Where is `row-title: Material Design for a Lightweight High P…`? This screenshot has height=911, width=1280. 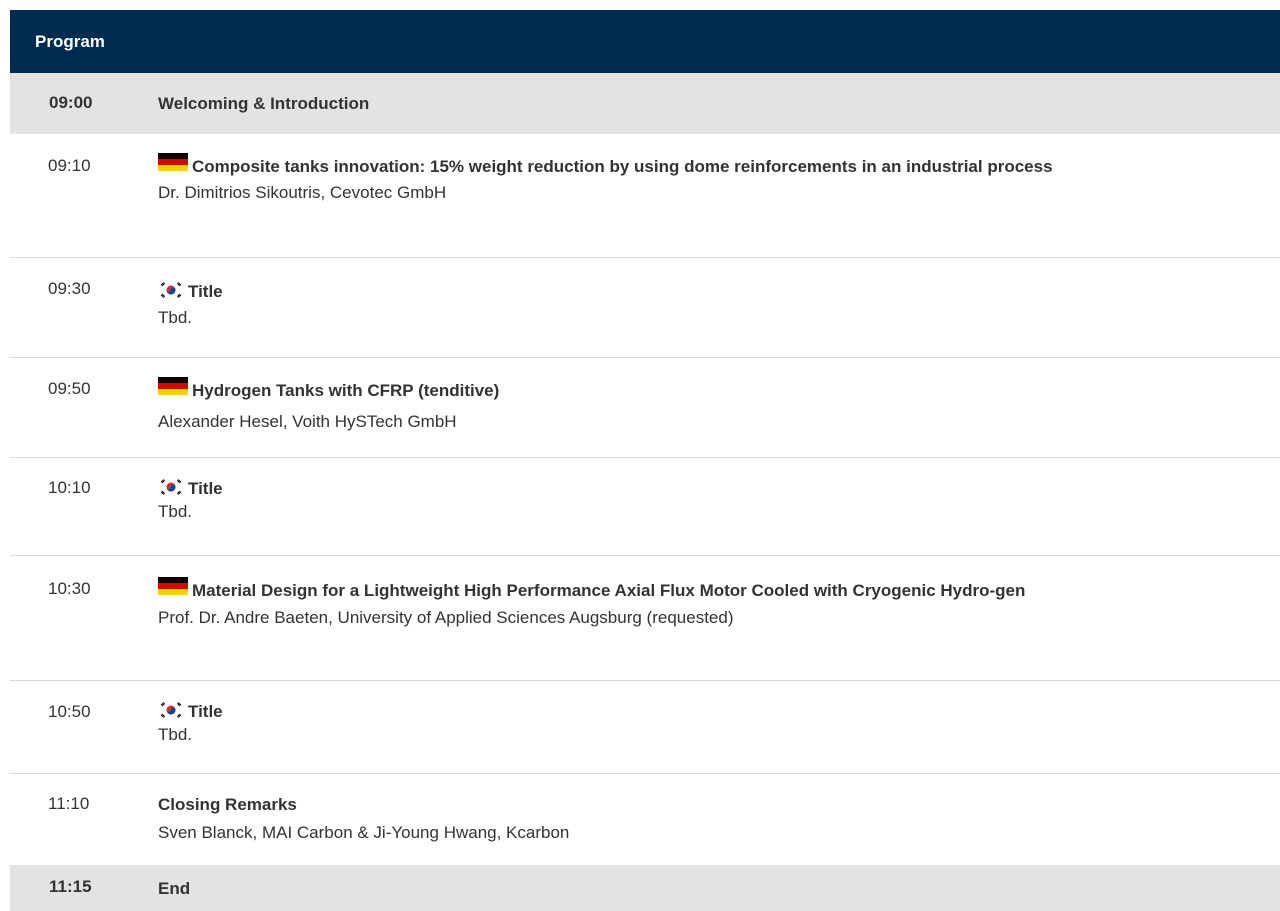
row-title: Material Design for a Lightweight High P… is located at coordinates (712, 589).